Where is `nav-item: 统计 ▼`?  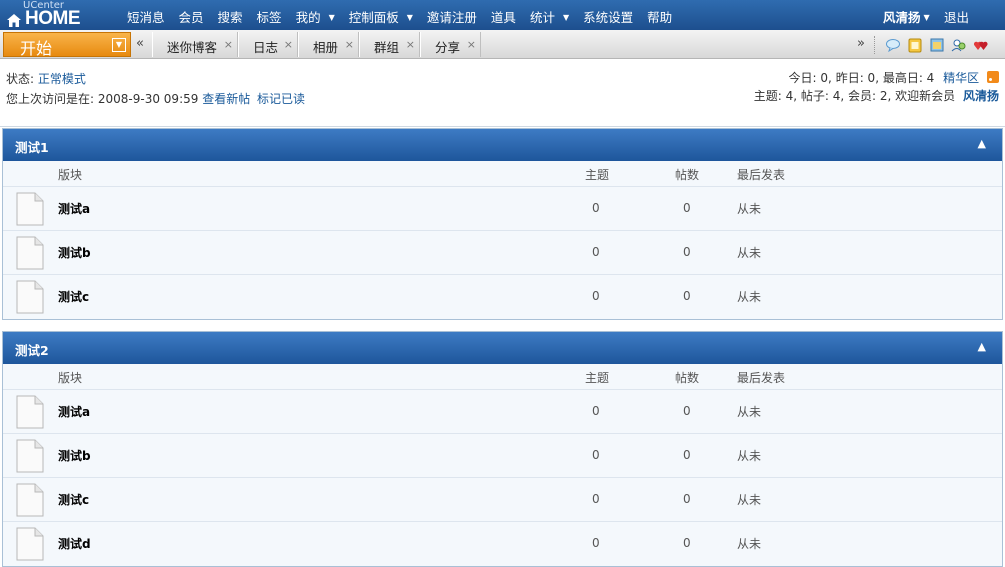
nav-item: 统计 ▼ is located at coordinates (549, 16).